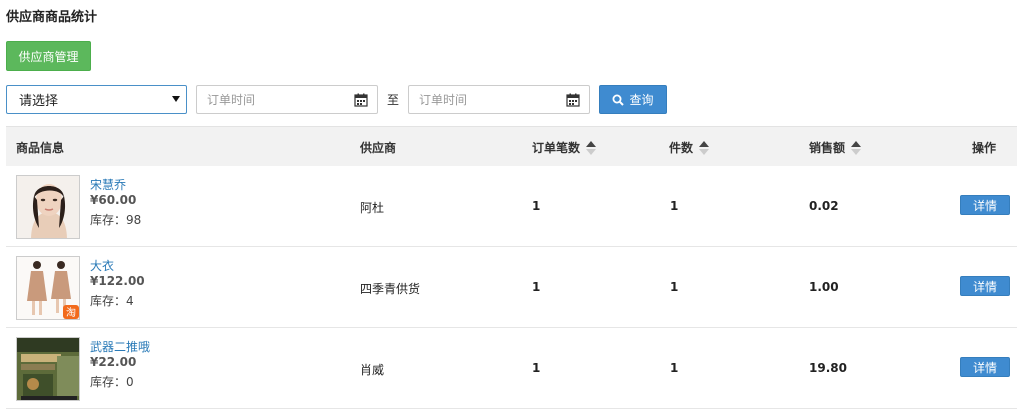 The height and width of the screenshot is (409, 1017). I want to click on header-actions: 操作, so click(984, 147).